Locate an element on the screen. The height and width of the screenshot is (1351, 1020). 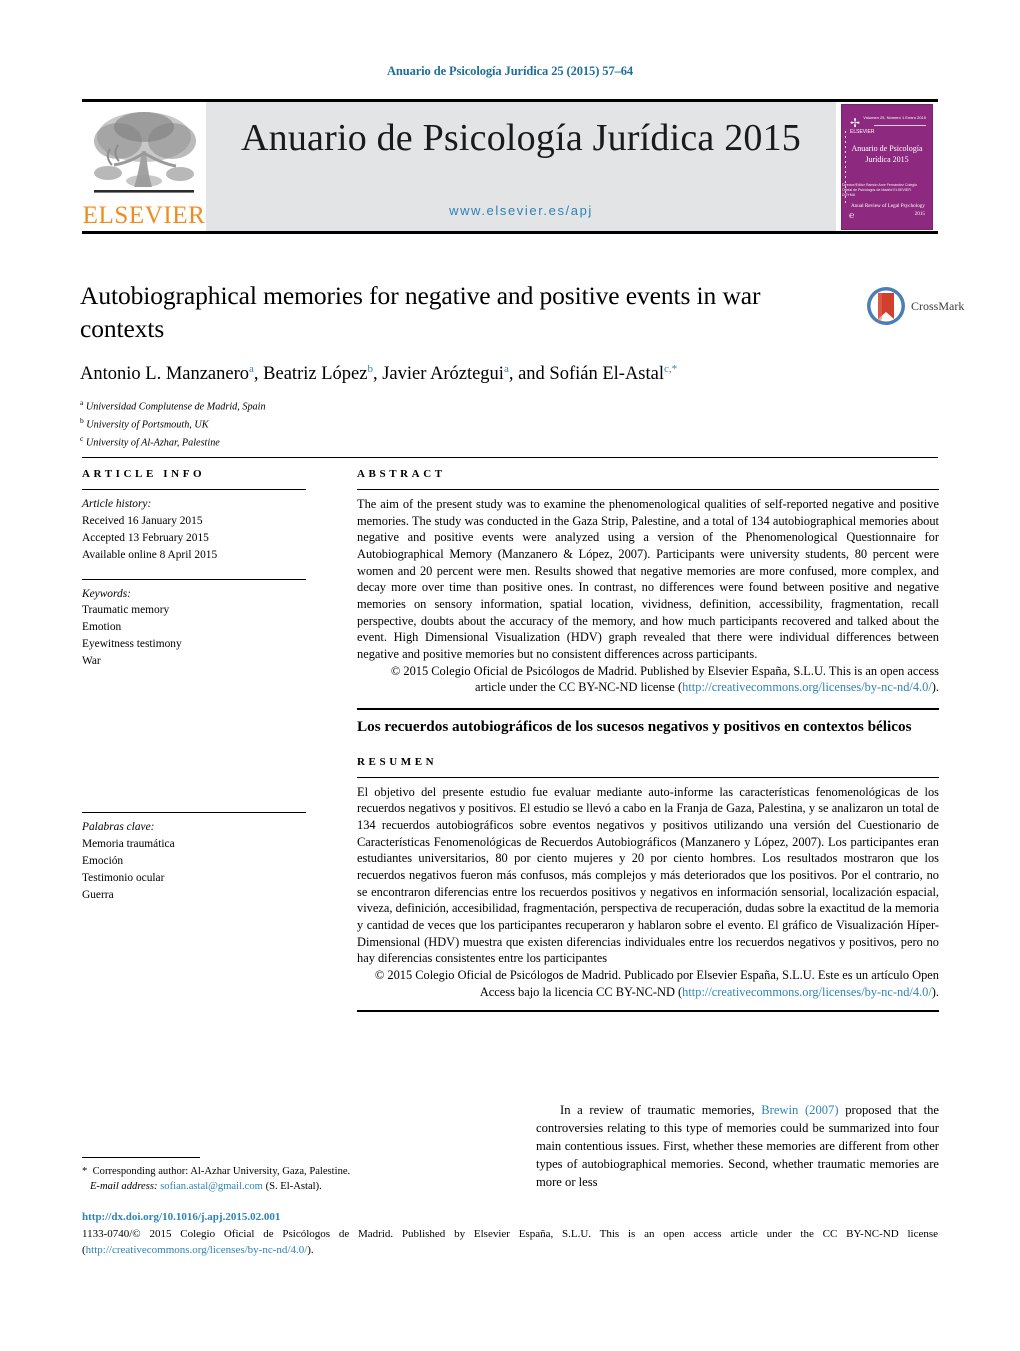
keyword-es-item: Emoción is located at coordinates (103, 860).